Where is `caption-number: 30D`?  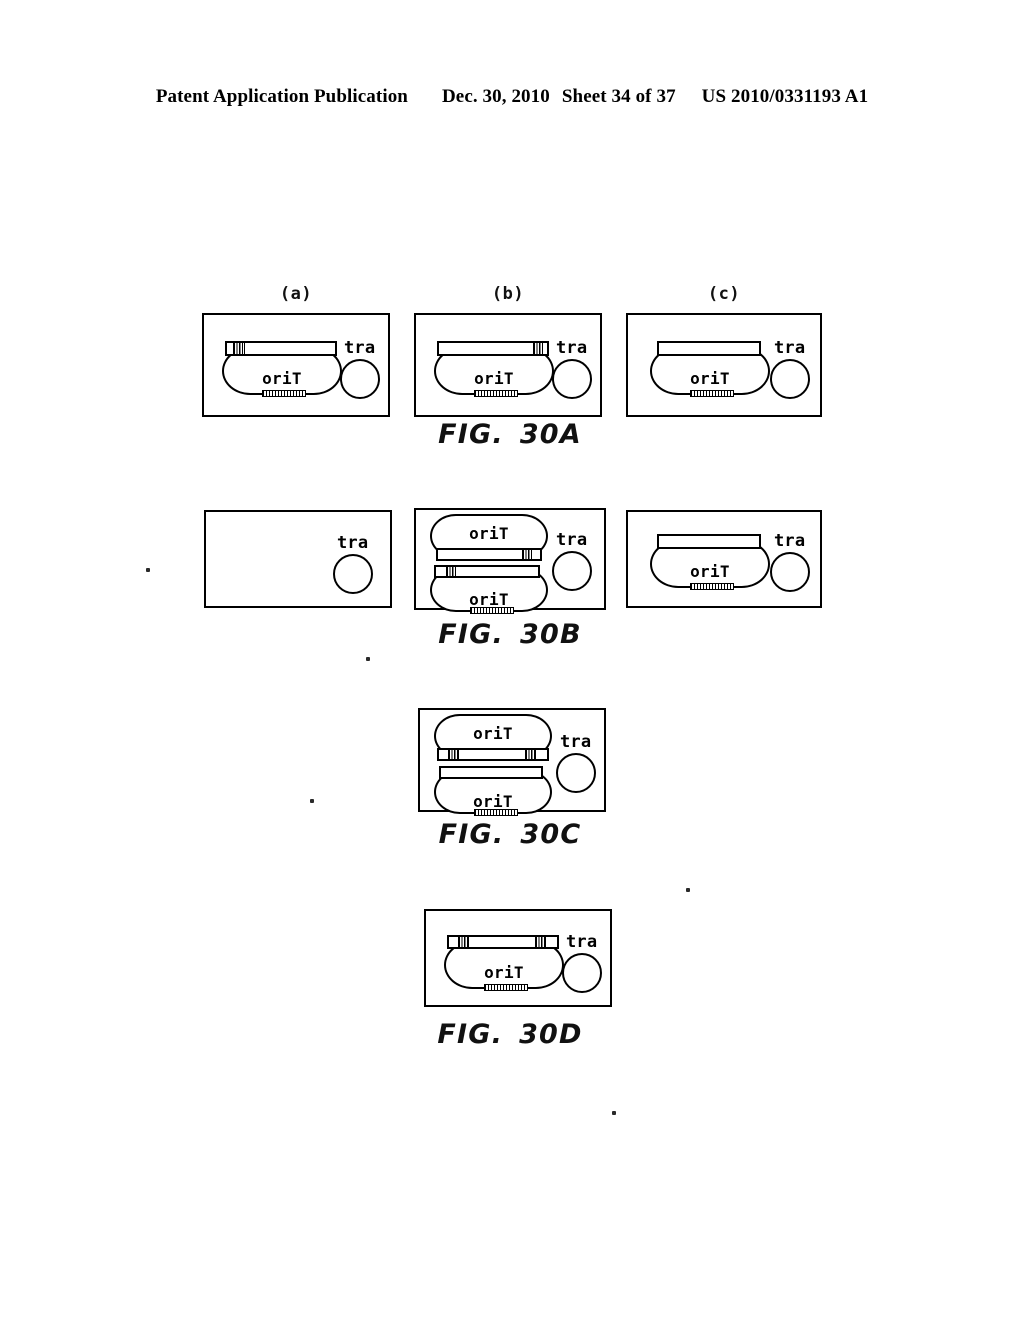 caption-number: 30D is located at coordinates (551, 1034).